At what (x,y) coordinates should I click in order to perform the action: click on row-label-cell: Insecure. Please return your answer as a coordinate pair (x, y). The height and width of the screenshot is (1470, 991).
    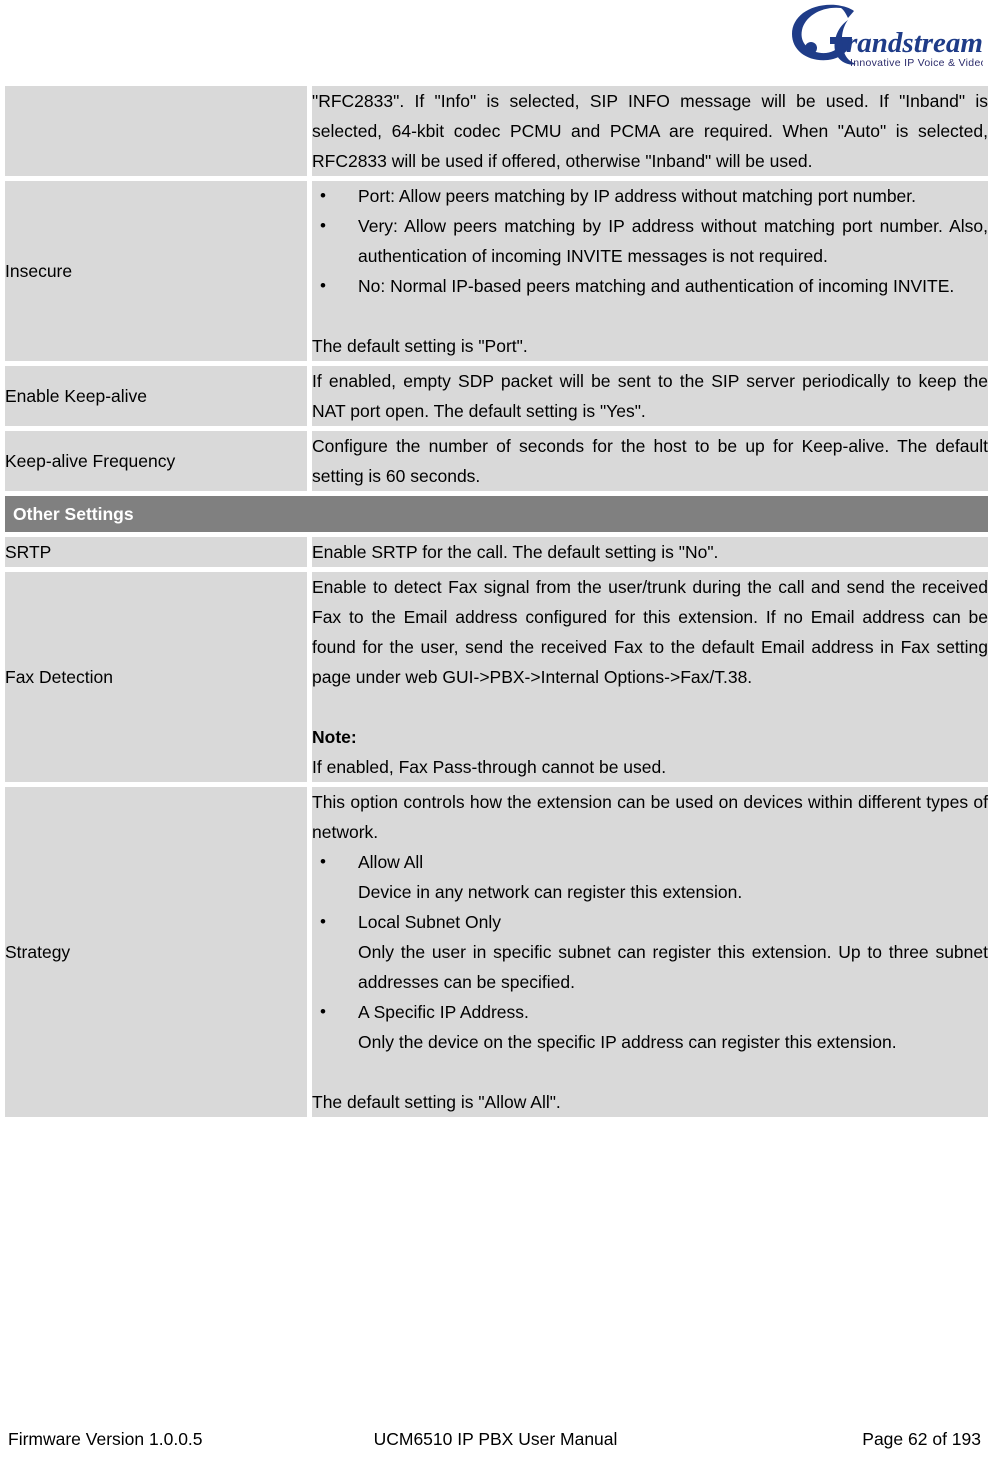
    Looking at the image, I should click on (156, 271).